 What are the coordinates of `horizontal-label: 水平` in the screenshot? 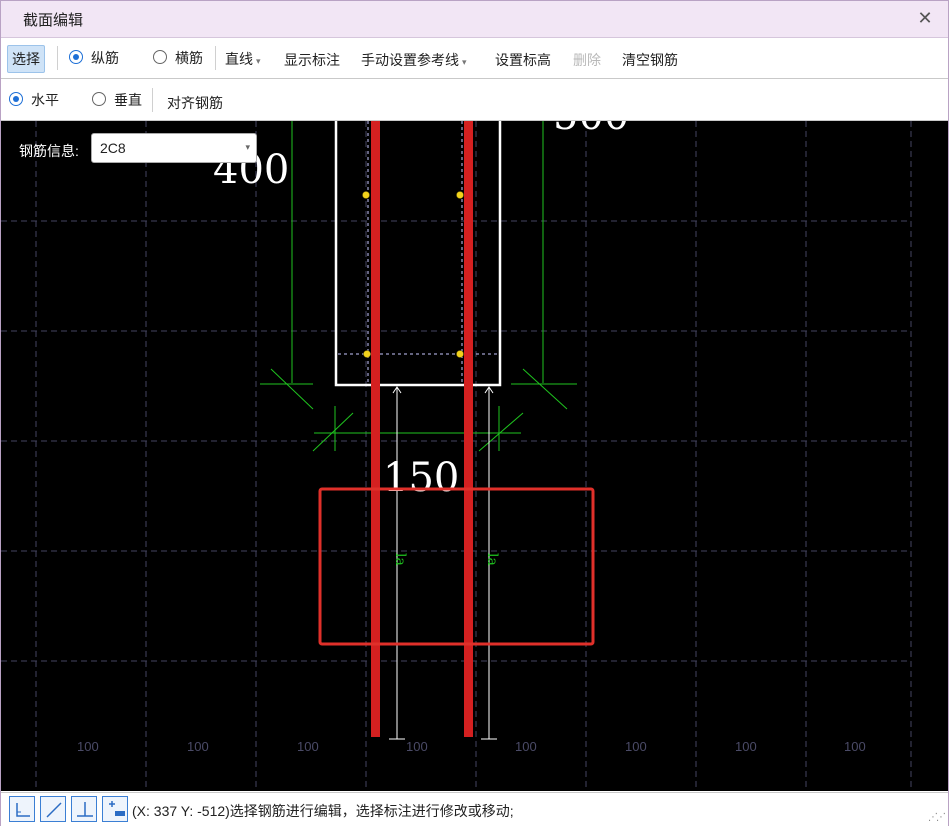 It's located at (45, 100).